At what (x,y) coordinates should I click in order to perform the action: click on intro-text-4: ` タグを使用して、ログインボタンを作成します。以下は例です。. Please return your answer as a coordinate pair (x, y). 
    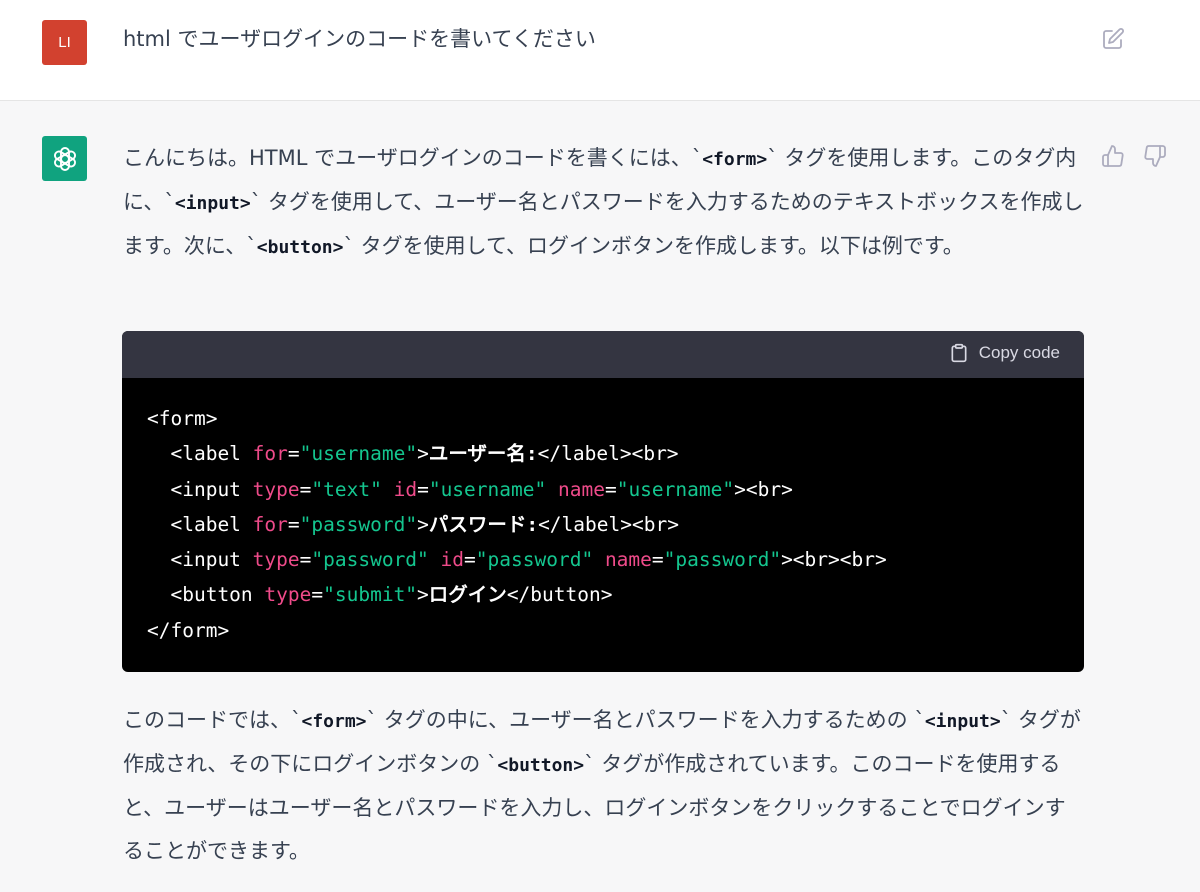
    Looking at the image, I should click on (653, 246).